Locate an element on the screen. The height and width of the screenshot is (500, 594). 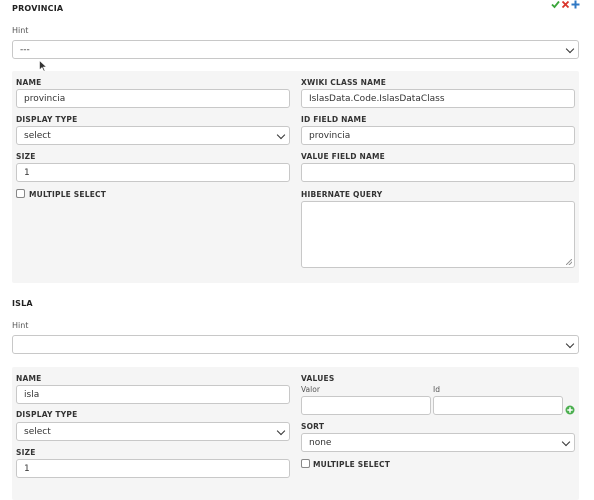
delete-icon is located at coordinates (565, 4).